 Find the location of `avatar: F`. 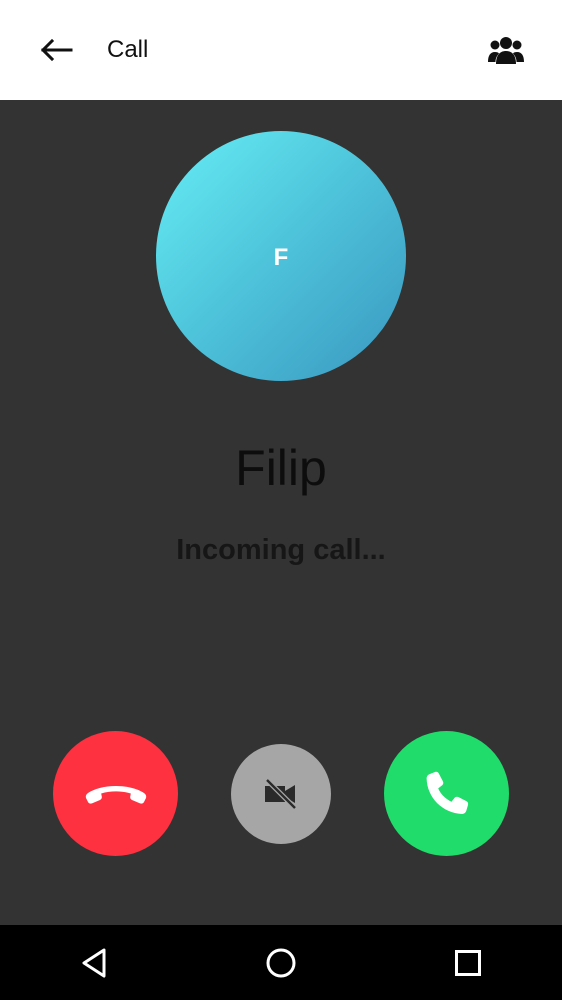

avatar: F is located at coordinates (281, 256).